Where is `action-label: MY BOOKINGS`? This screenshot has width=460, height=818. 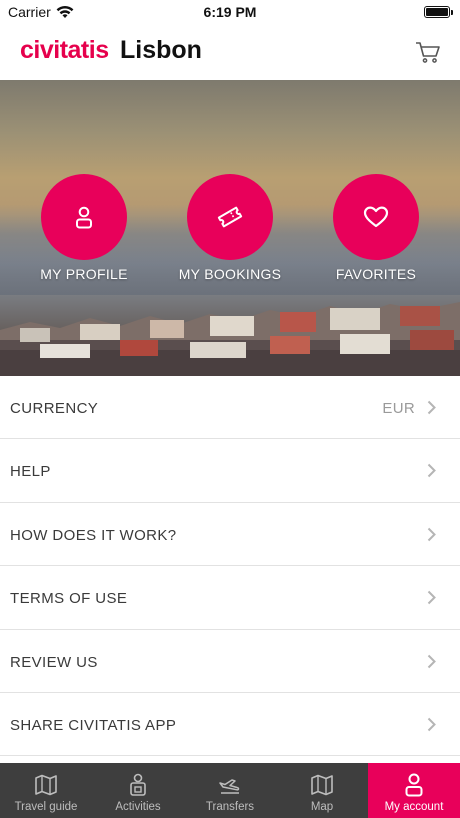 action-label: MY BOOKINGS is located at coordinates (230, 274).